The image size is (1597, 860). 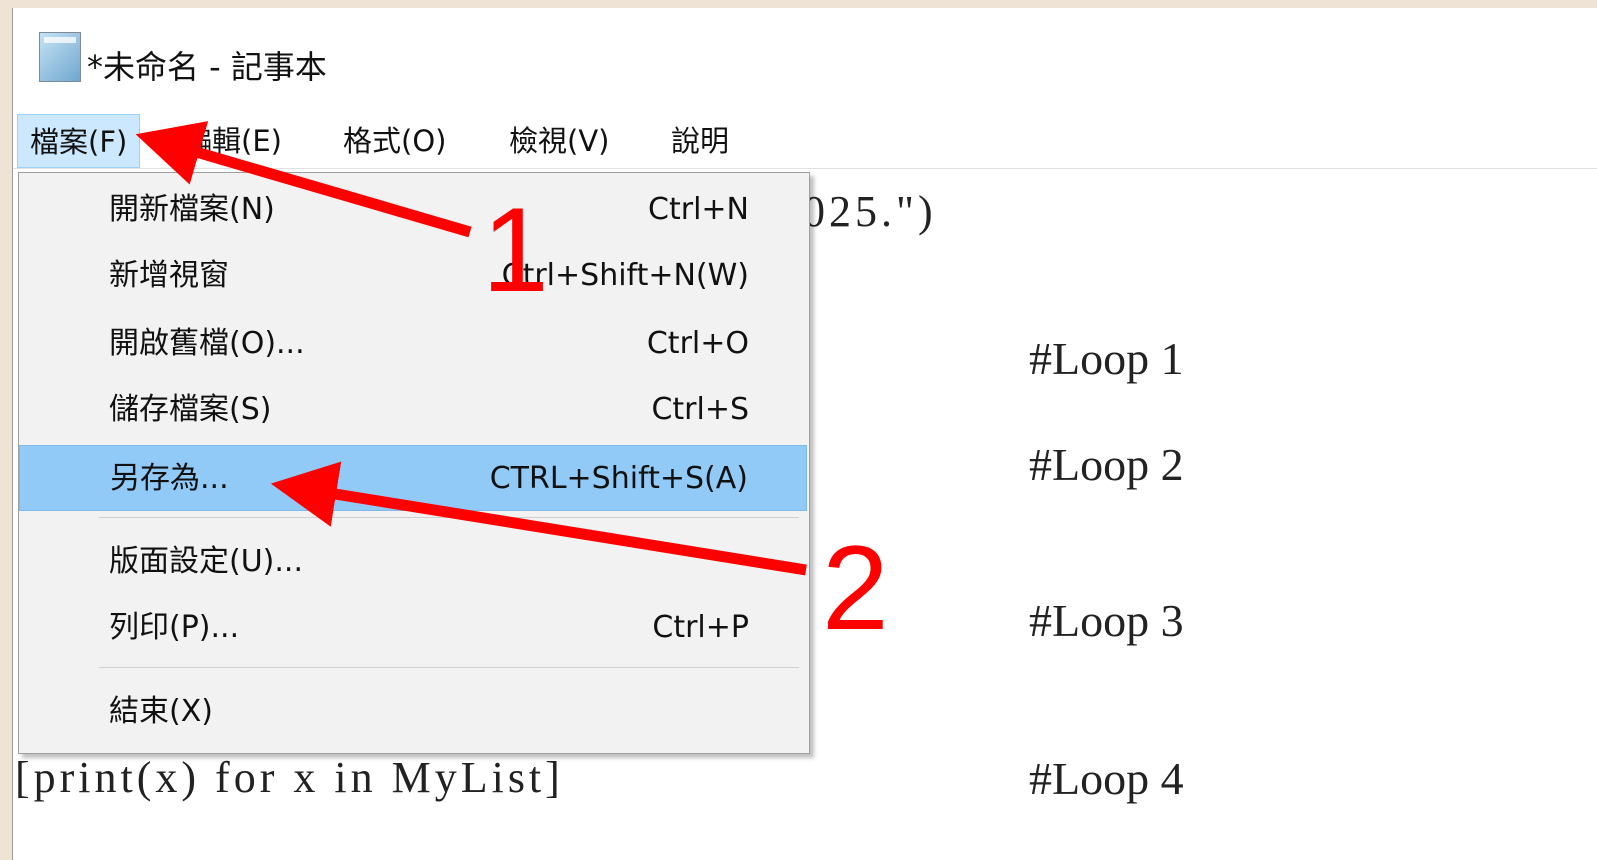 I want to click on code-line-loop4: [print(x) for x in MyList], so click(x=289, y=777).